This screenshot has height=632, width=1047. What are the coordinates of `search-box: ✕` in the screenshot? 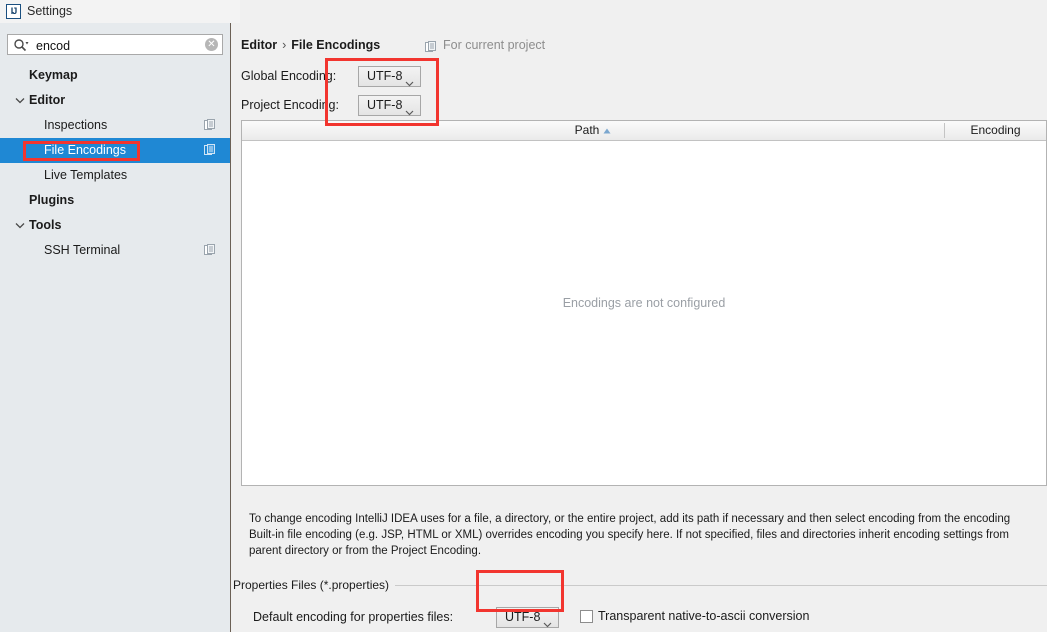 It's located at (115, 45).